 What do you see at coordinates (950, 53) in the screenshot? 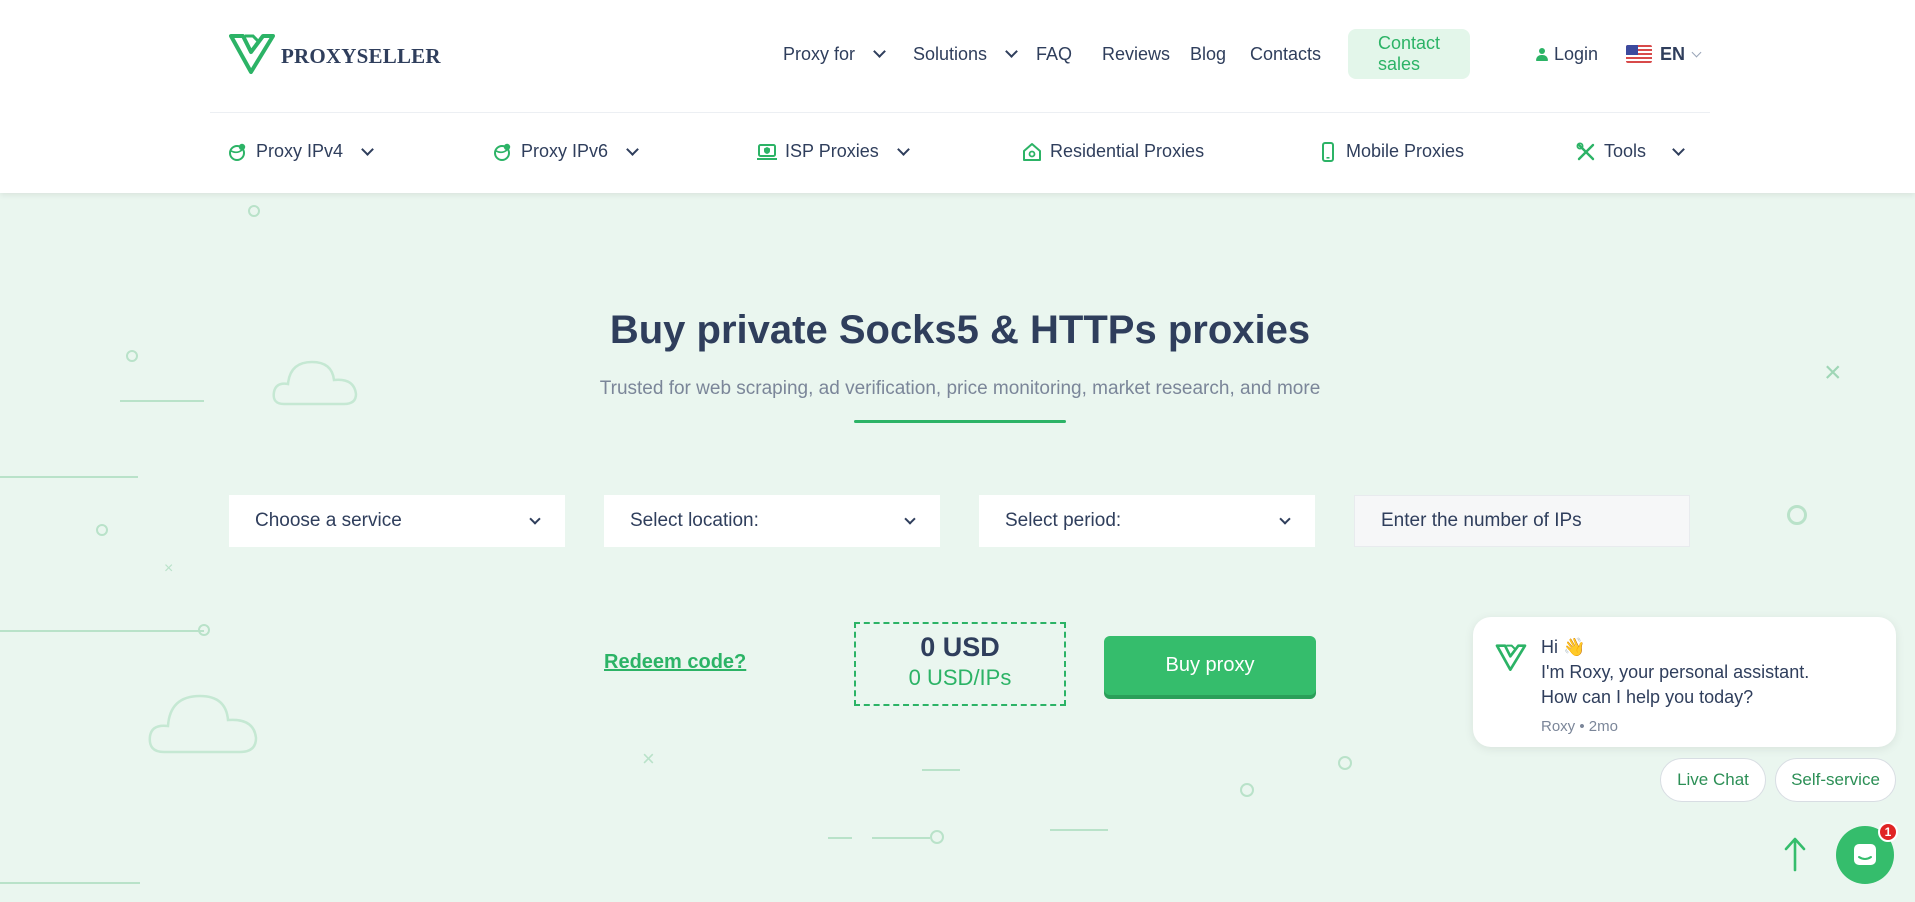
I see `nav-solutions-label: Solutions` at bounding box center [950, 53].